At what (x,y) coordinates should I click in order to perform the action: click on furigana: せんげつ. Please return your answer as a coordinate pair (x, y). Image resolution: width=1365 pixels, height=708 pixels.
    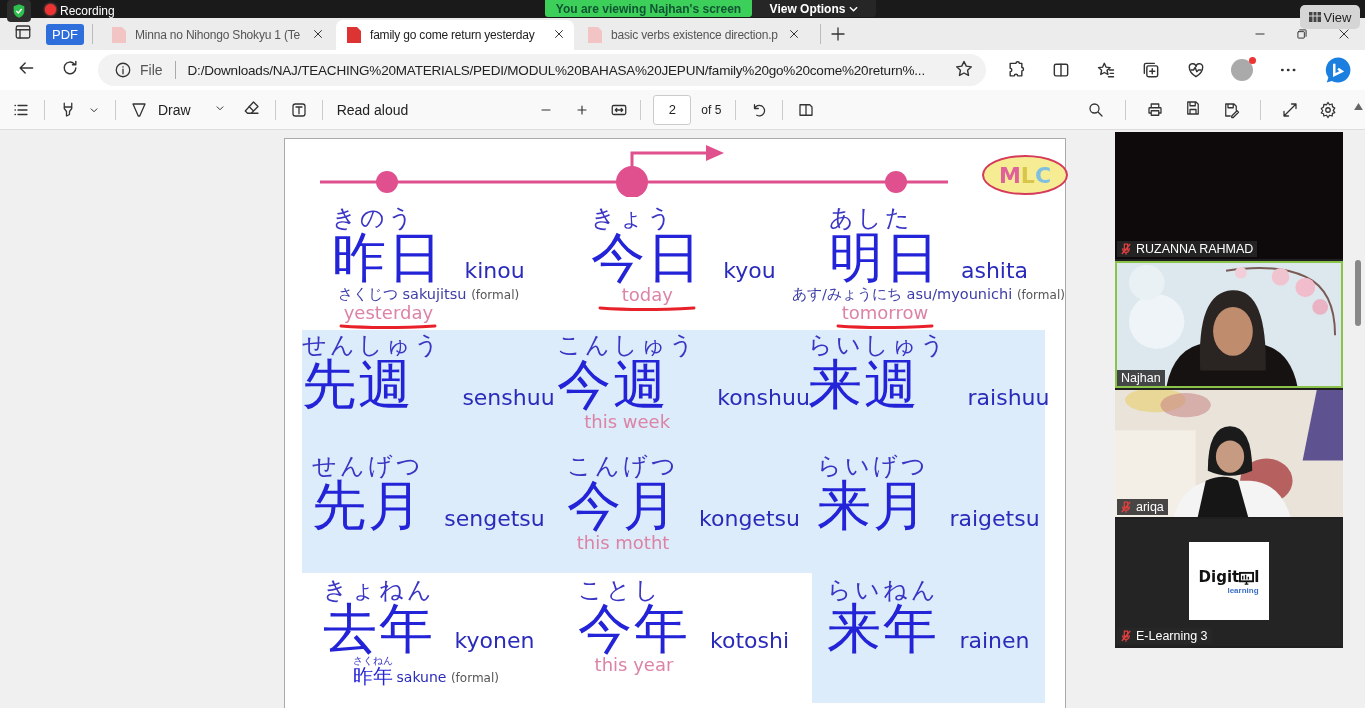
    Looking at the image, I should click on (368, 466).